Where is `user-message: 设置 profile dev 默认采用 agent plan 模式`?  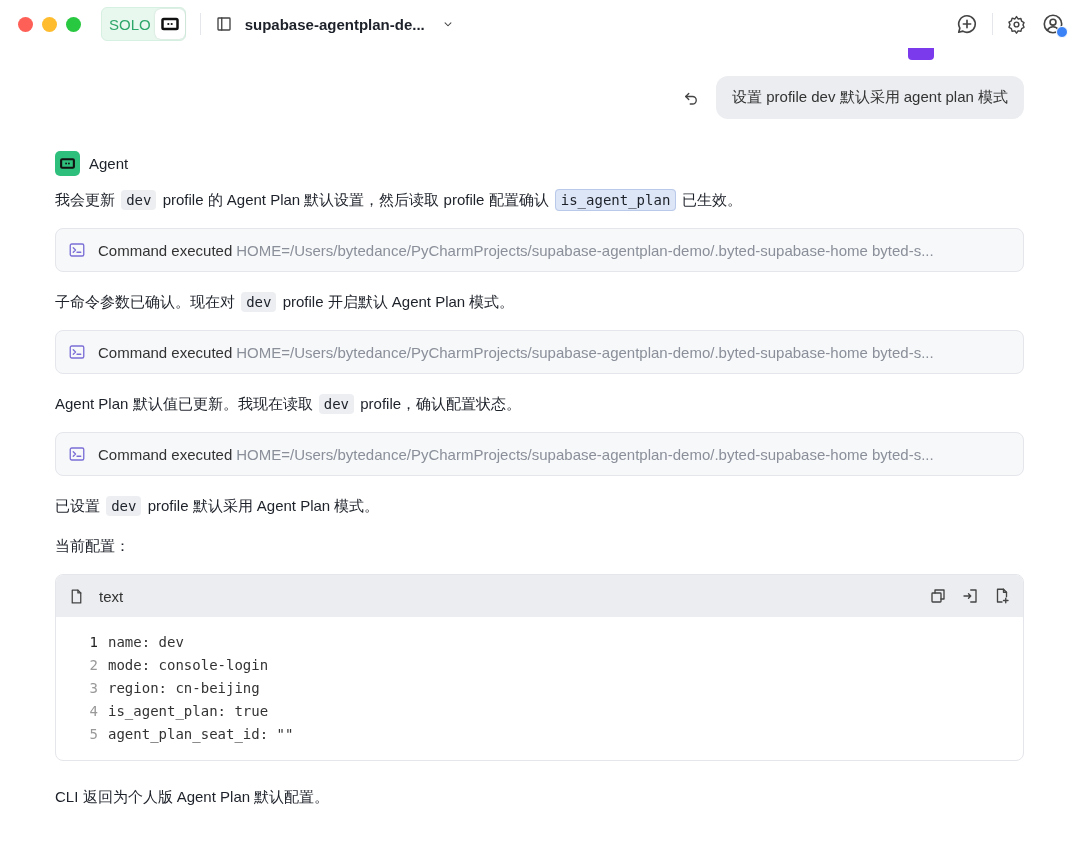
user-message: 设置 profile dev 默认采用 agent plan 模式 is located at coordinates (870, 97).